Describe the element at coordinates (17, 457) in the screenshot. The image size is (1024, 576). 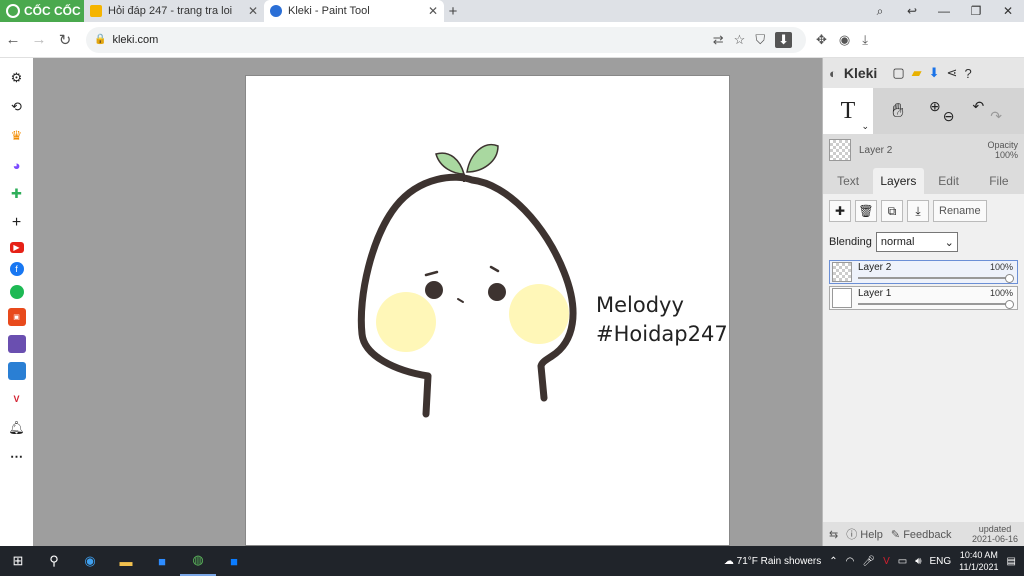
I see `more-icon: ⋯` at that location.